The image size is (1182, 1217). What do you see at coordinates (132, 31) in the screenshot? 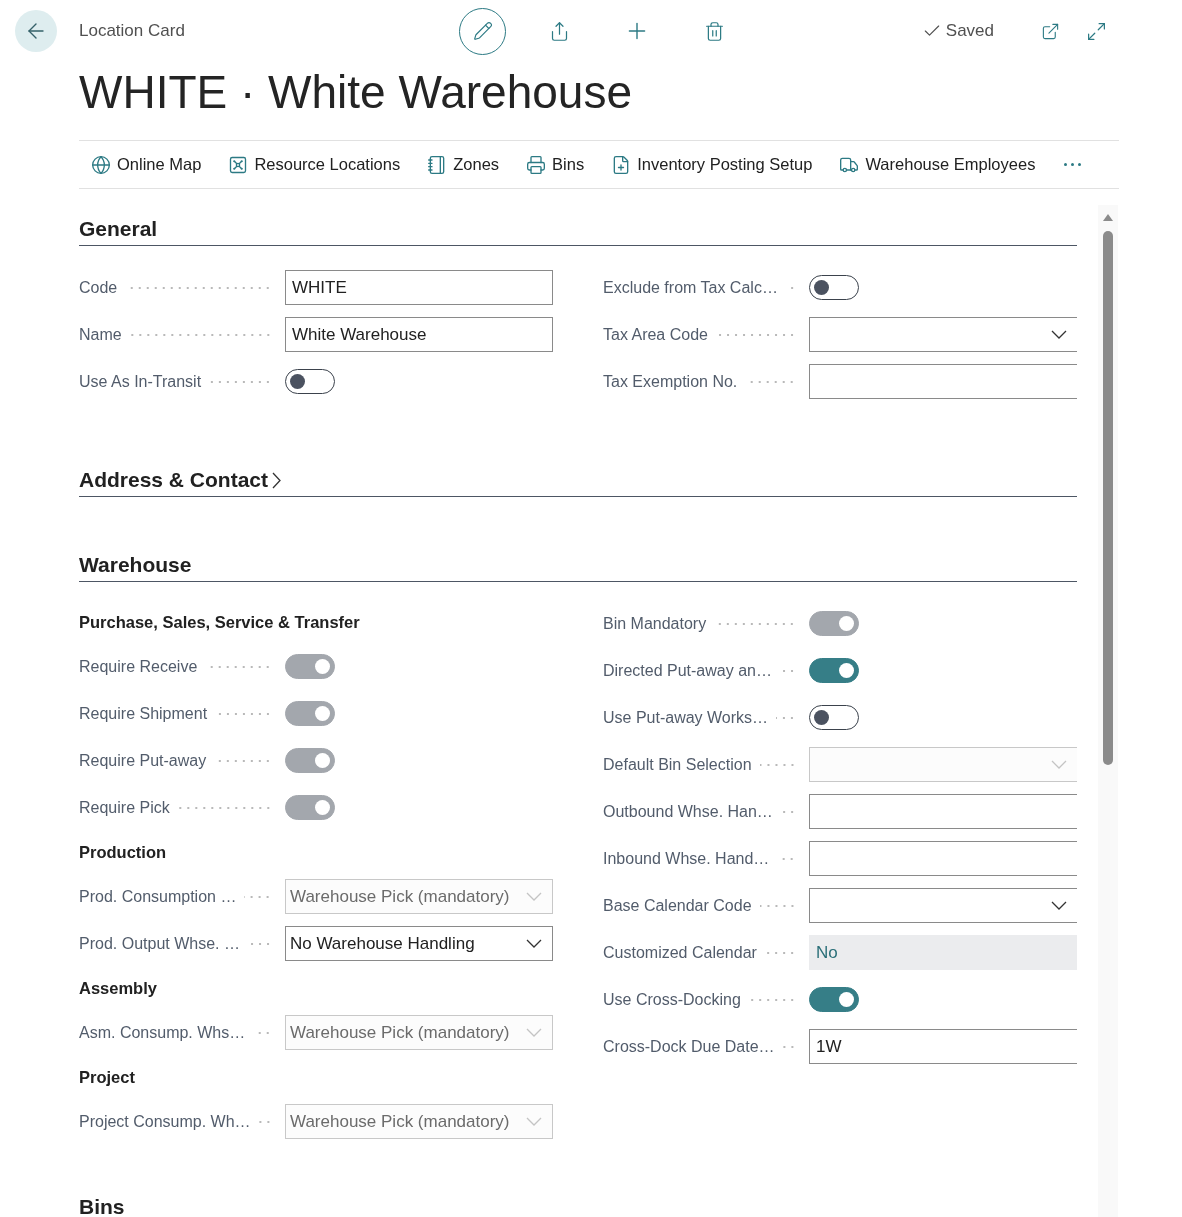
I see `breadcrumb: Location Card` at bounding box center [132, 31].